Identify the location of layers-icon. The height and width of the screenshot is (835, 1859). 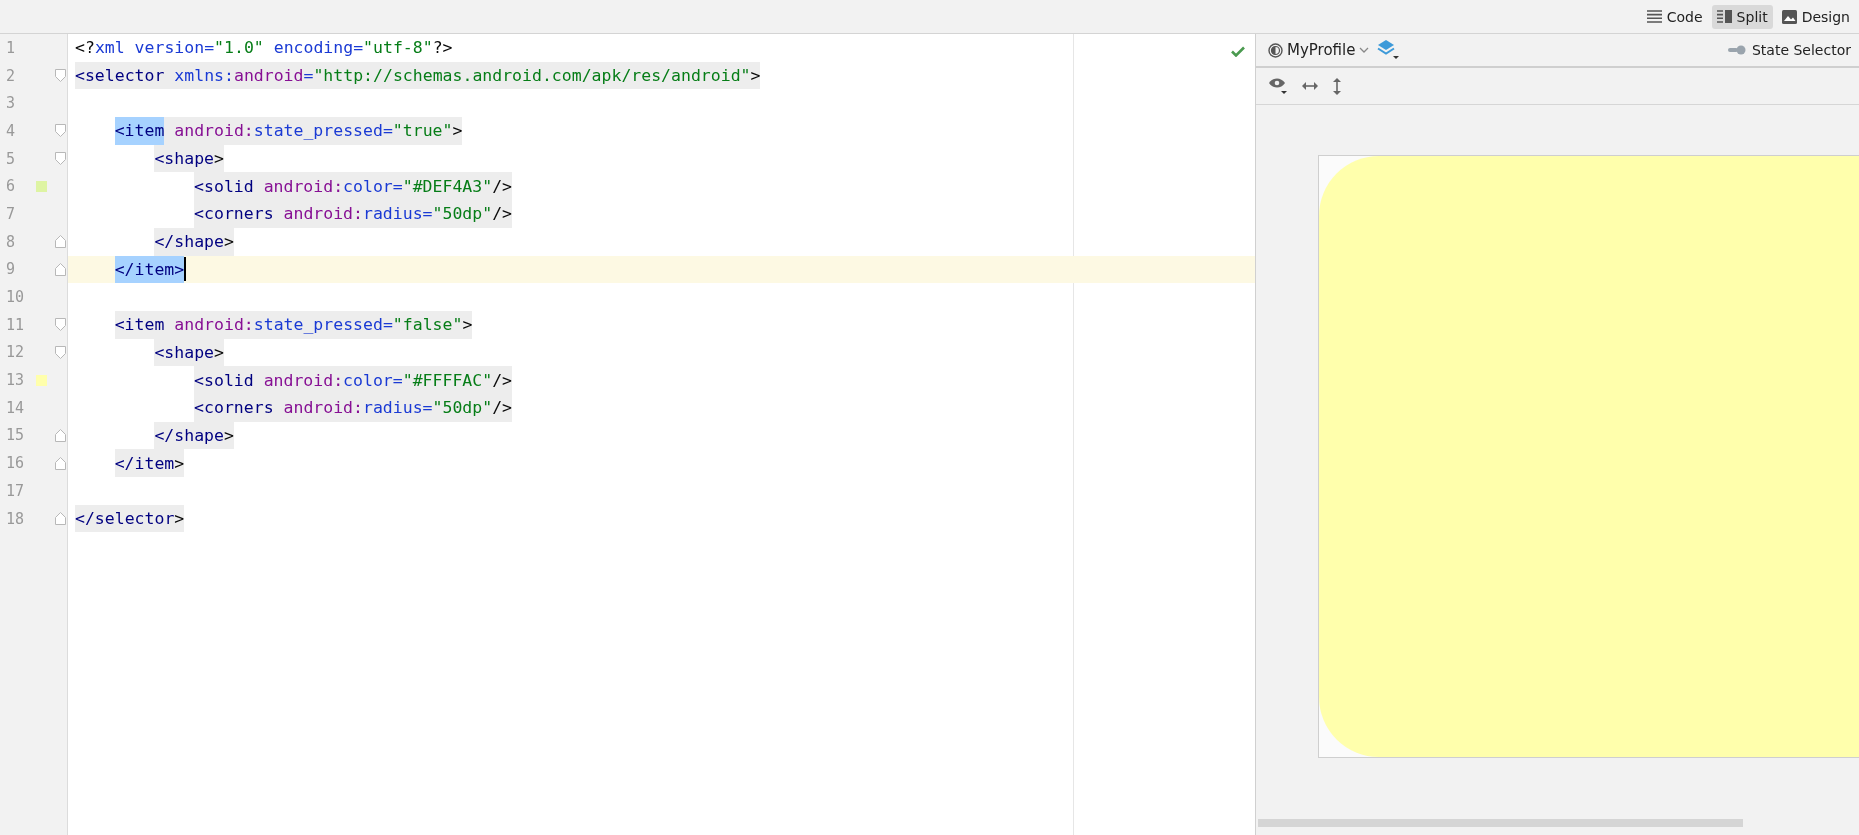
(1388, 50).